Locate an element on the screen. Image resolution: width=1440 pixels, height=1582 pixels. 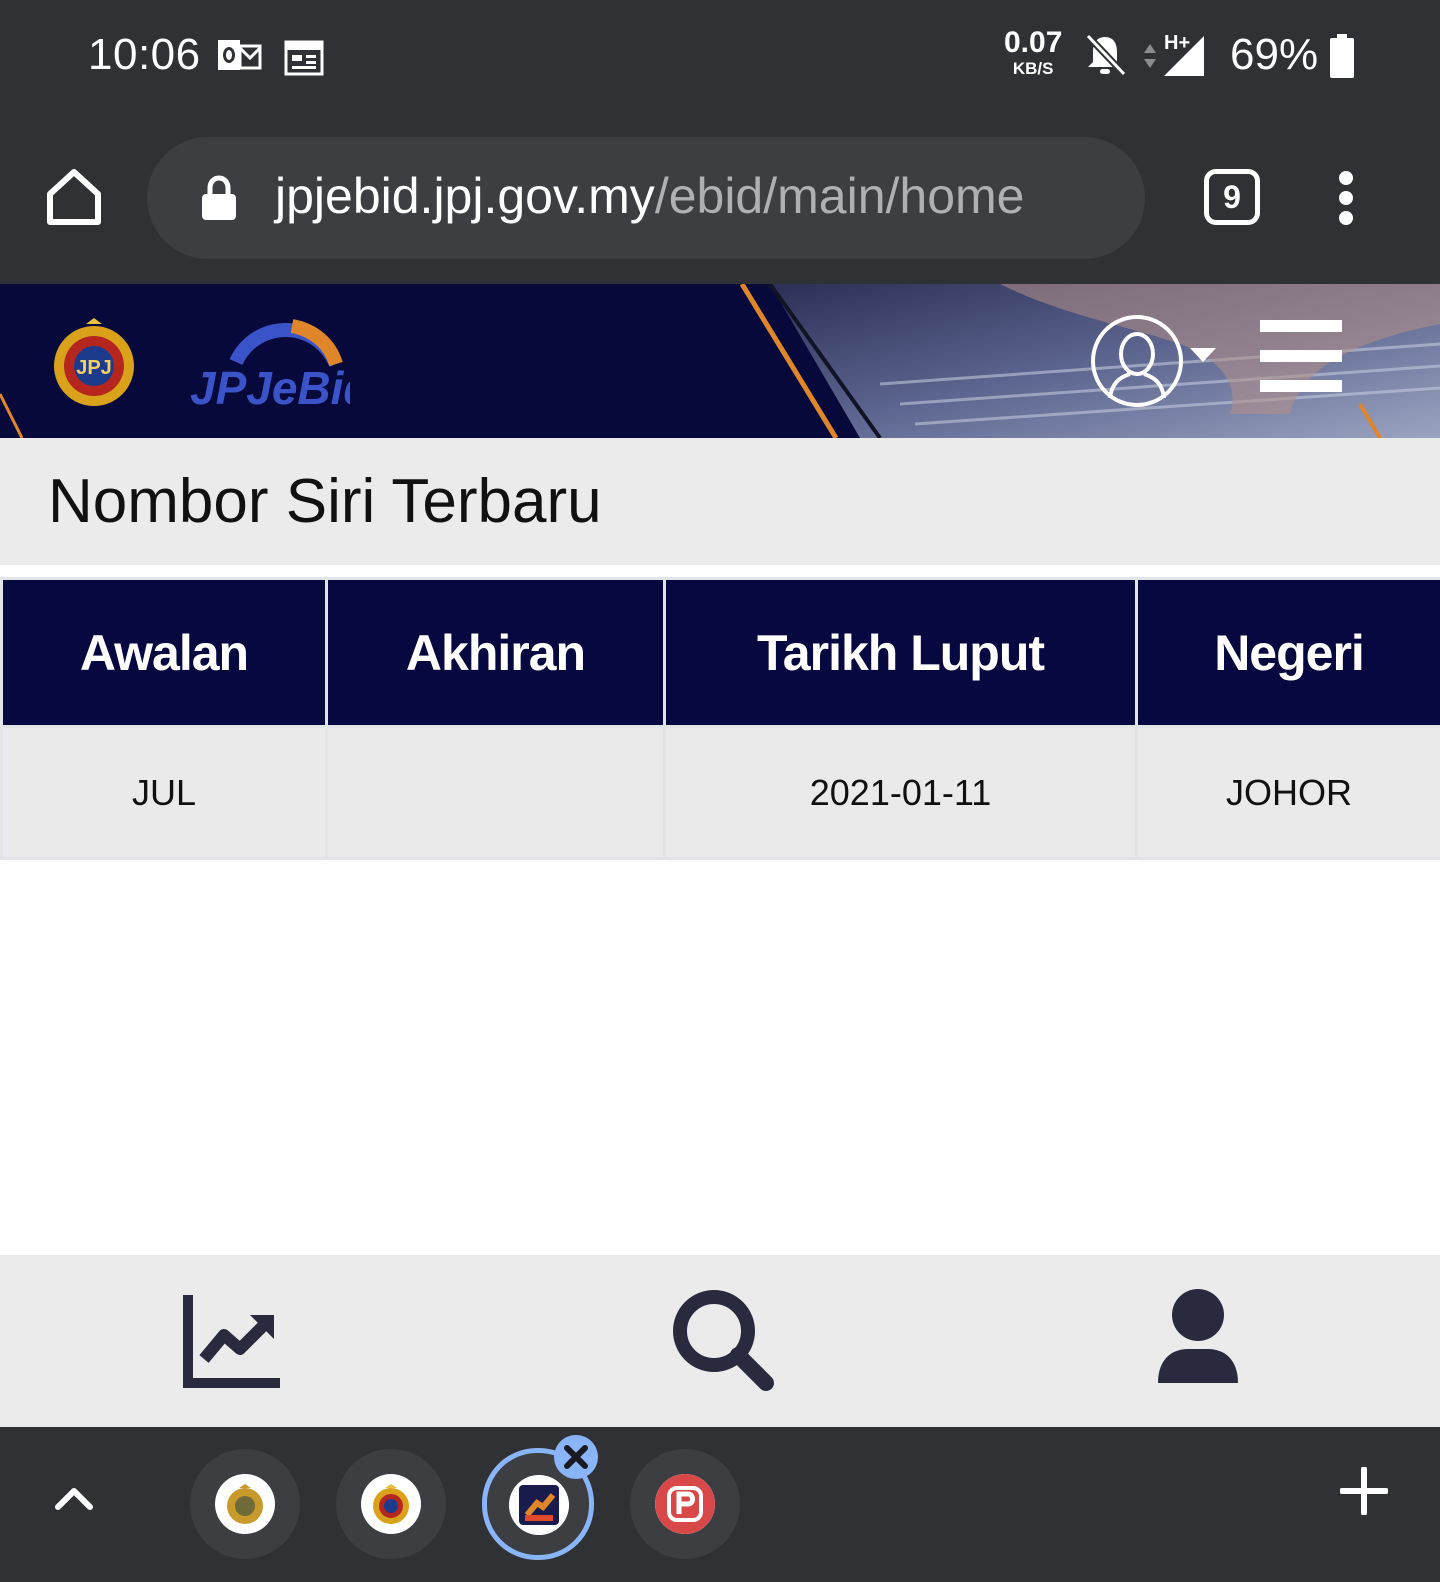
page-title-band: Nombor Siri Terbaru is located at coordinates (720, 501).